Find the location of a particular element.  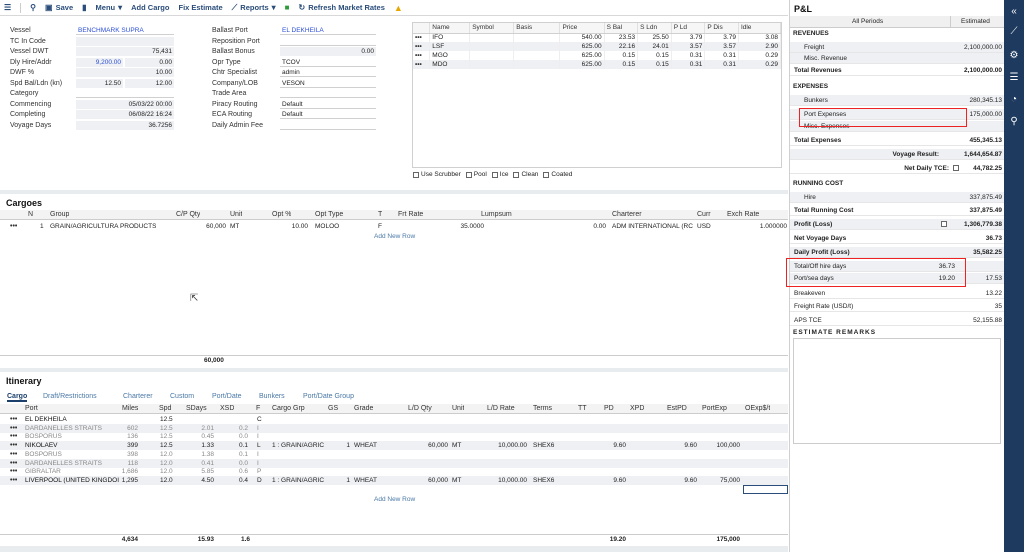

itinerary-cell-f: P is located at coordinates (262, 471).